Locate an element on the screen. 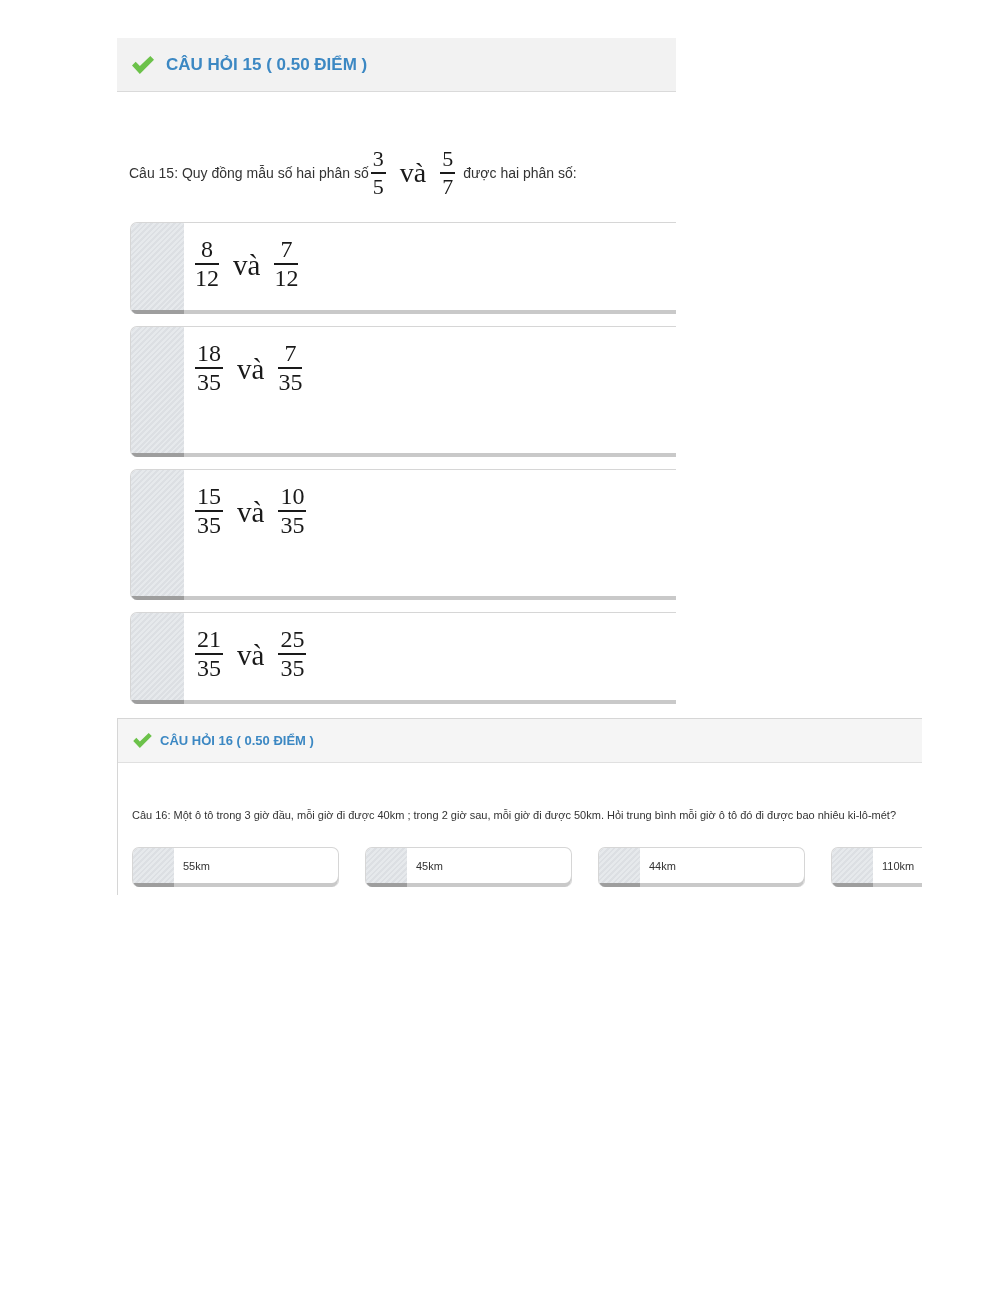  answer-option: 55km is located at coordinates (235, 867).